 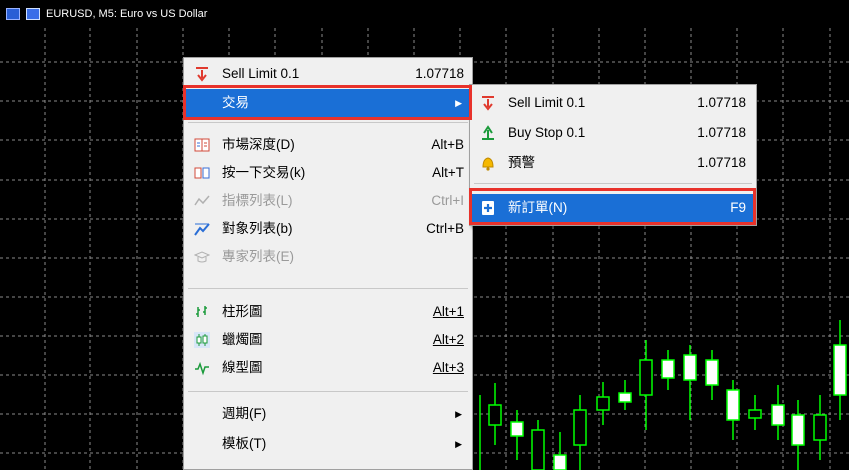 I want to click on line-chart-icon, so click(x=202, y=368).